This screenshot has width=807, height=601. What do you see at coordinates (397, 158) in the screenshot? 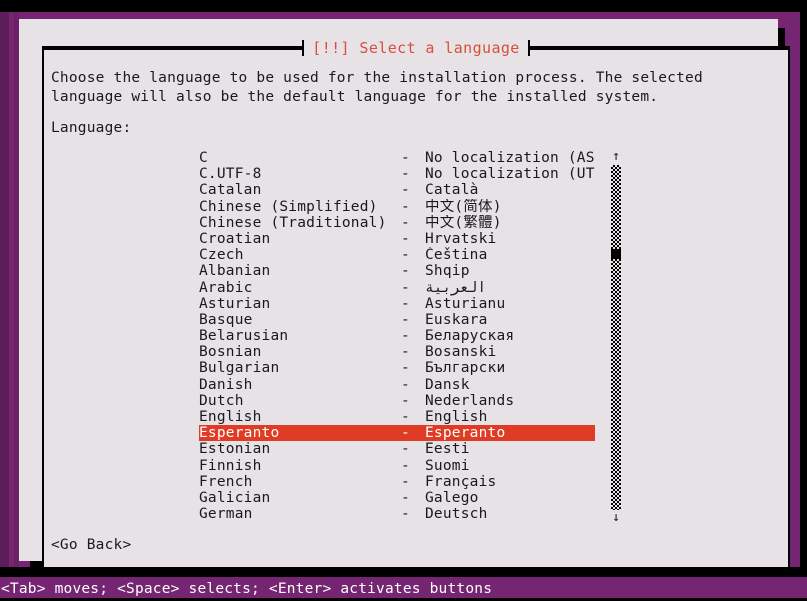
I see `language-list-item: C -No localization (ASCII)` at bounding box center [397, 158].